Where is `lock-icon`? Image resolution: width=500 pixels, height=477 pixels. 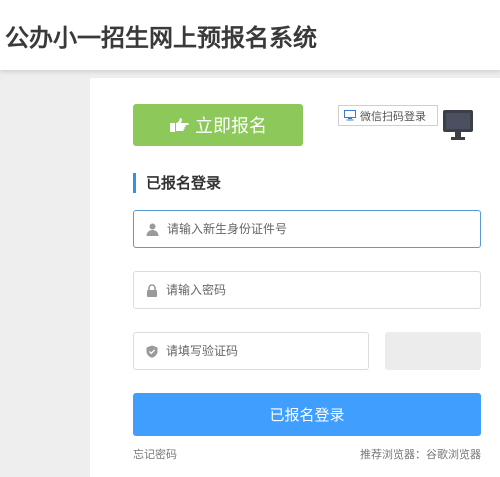
lock-icon is located at coordinates (152, 290).